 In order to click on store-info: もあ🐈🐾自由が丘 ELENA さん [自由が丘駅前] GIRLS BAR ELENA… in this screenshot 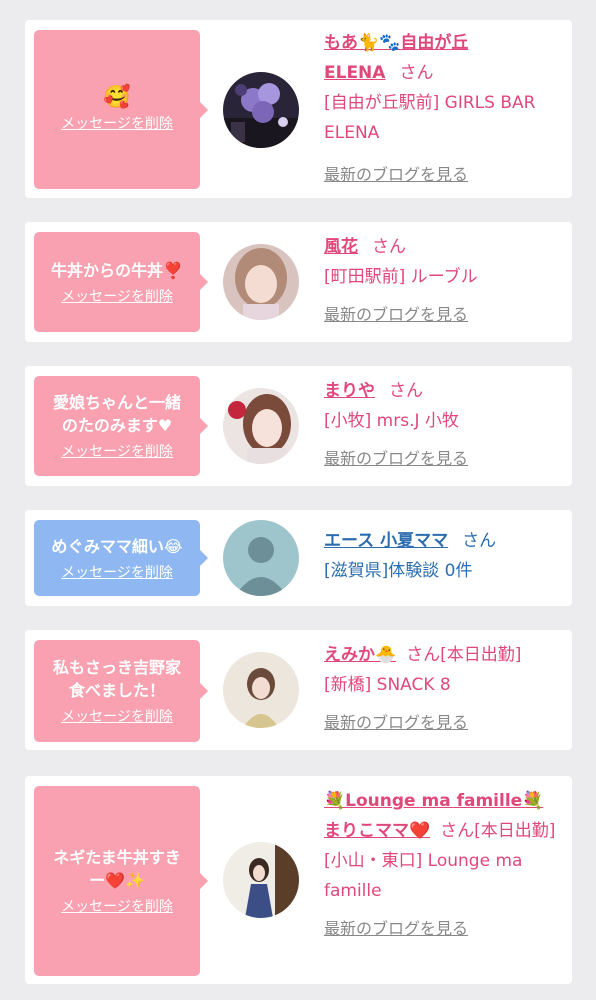, I will do `click(443, 109)`.